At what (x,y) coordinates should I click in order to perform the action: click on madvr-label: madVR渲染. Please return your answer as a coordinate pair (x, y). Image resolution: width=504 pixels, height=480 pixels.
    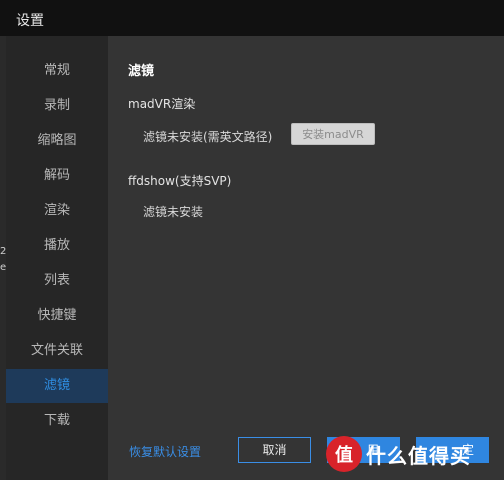
    Looking at the image, I should click on (162, 104).